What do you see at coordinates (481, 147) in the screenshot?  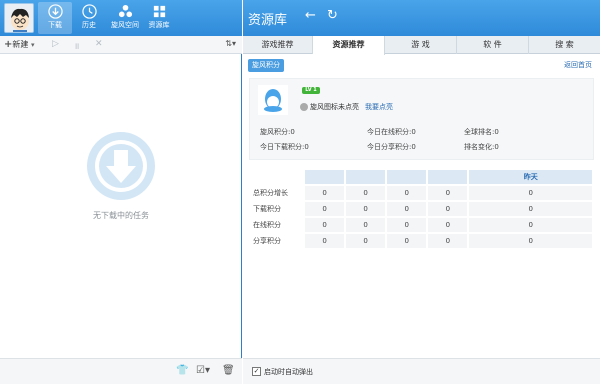 I see `stat-rank-change: 排名变化:0` at bounding box center [481, 147].